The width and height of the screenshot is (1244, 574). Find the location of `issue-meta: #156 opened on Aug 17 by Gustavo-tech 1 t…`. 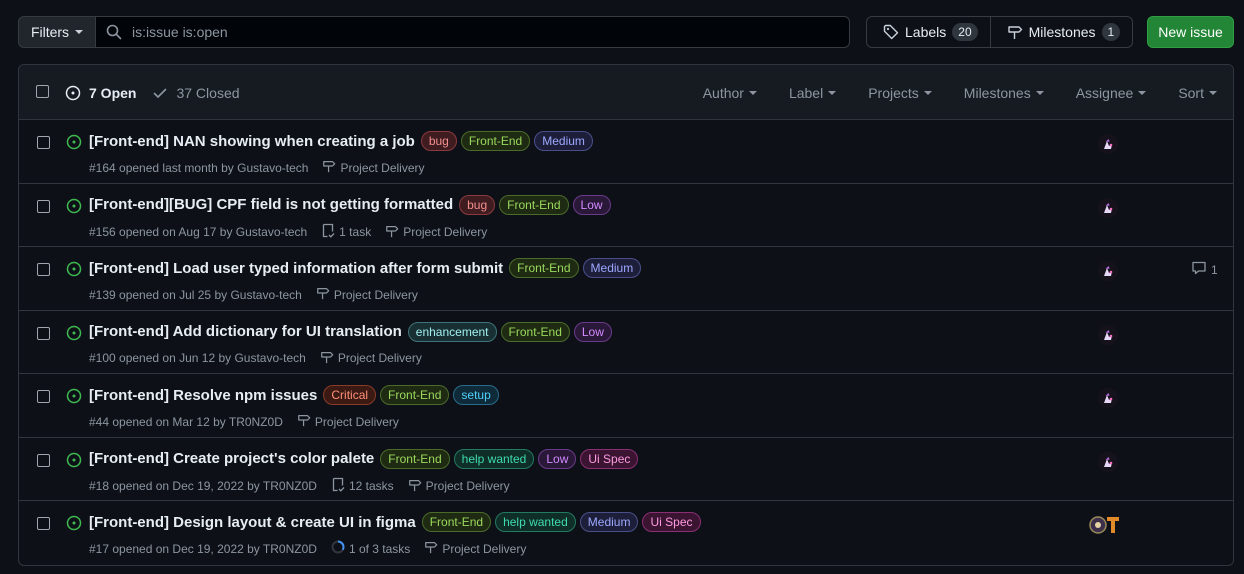

issue-meta: #156 opened on Aug 17 by Gustavo-tech 1 t… is located at coordinates (288, 232).